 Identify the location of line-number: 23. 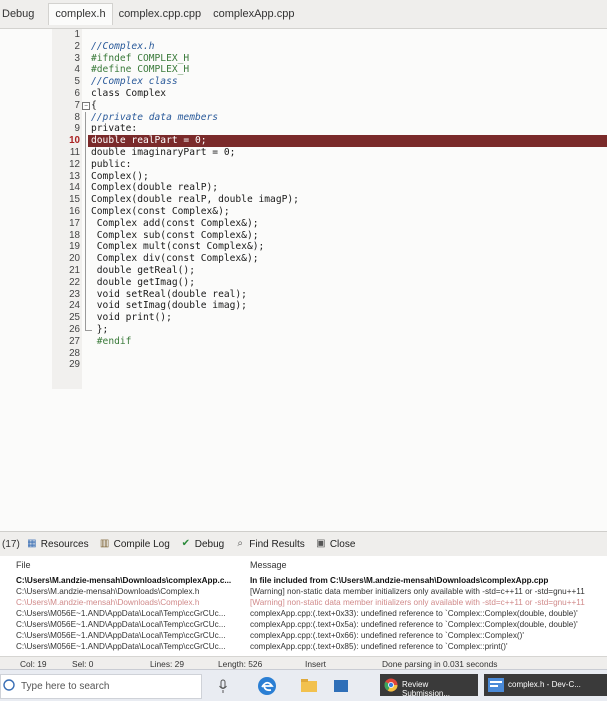
(66, 295).